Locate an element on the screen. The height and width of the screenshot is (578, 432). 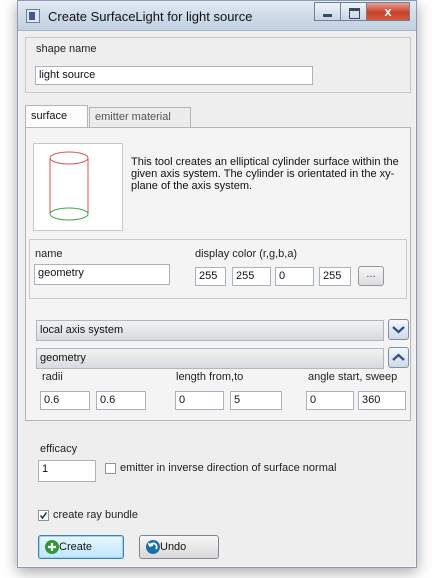
create-ray-bundle-label: create ray bundle is located at coordinates (95, 515).